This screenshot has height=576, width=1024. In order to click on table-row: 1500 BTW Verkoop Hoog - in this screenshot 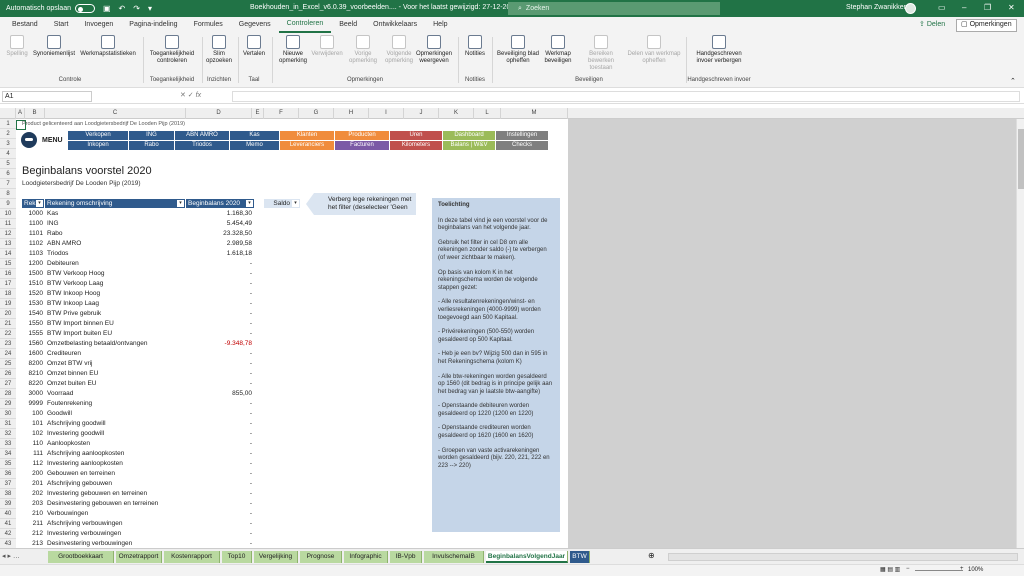, I will do `click(138, 274)`.